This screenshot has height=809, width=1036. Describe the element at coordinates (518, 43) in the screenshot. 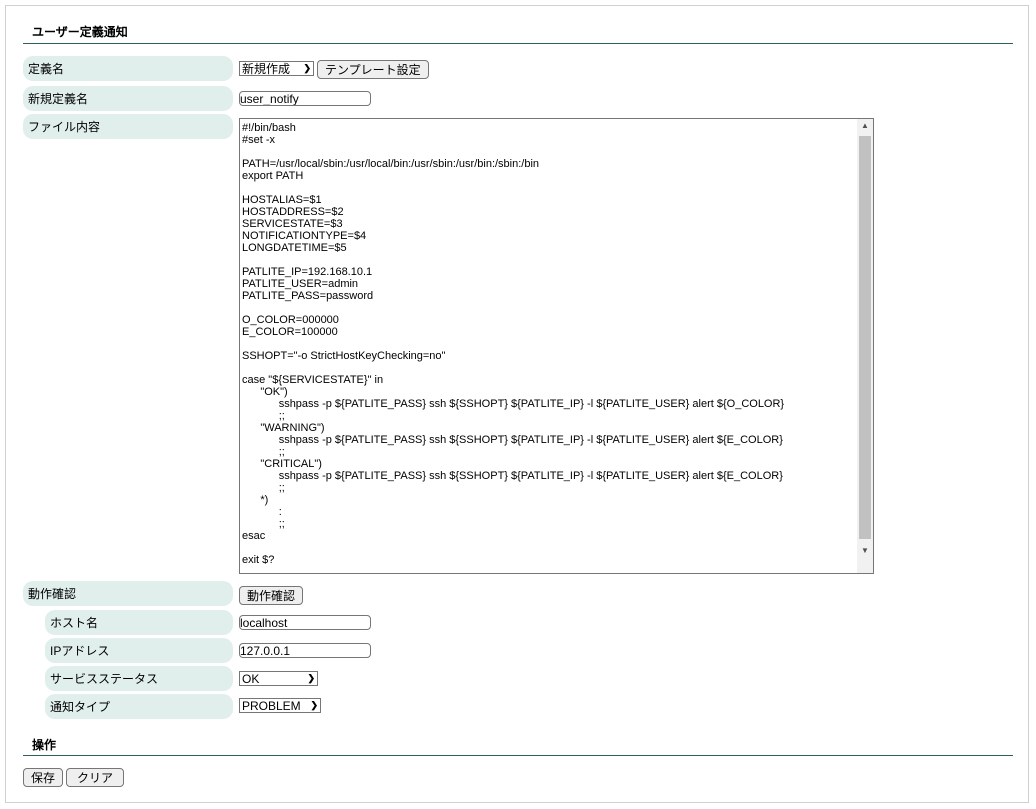

I see `title-divider` at that location.